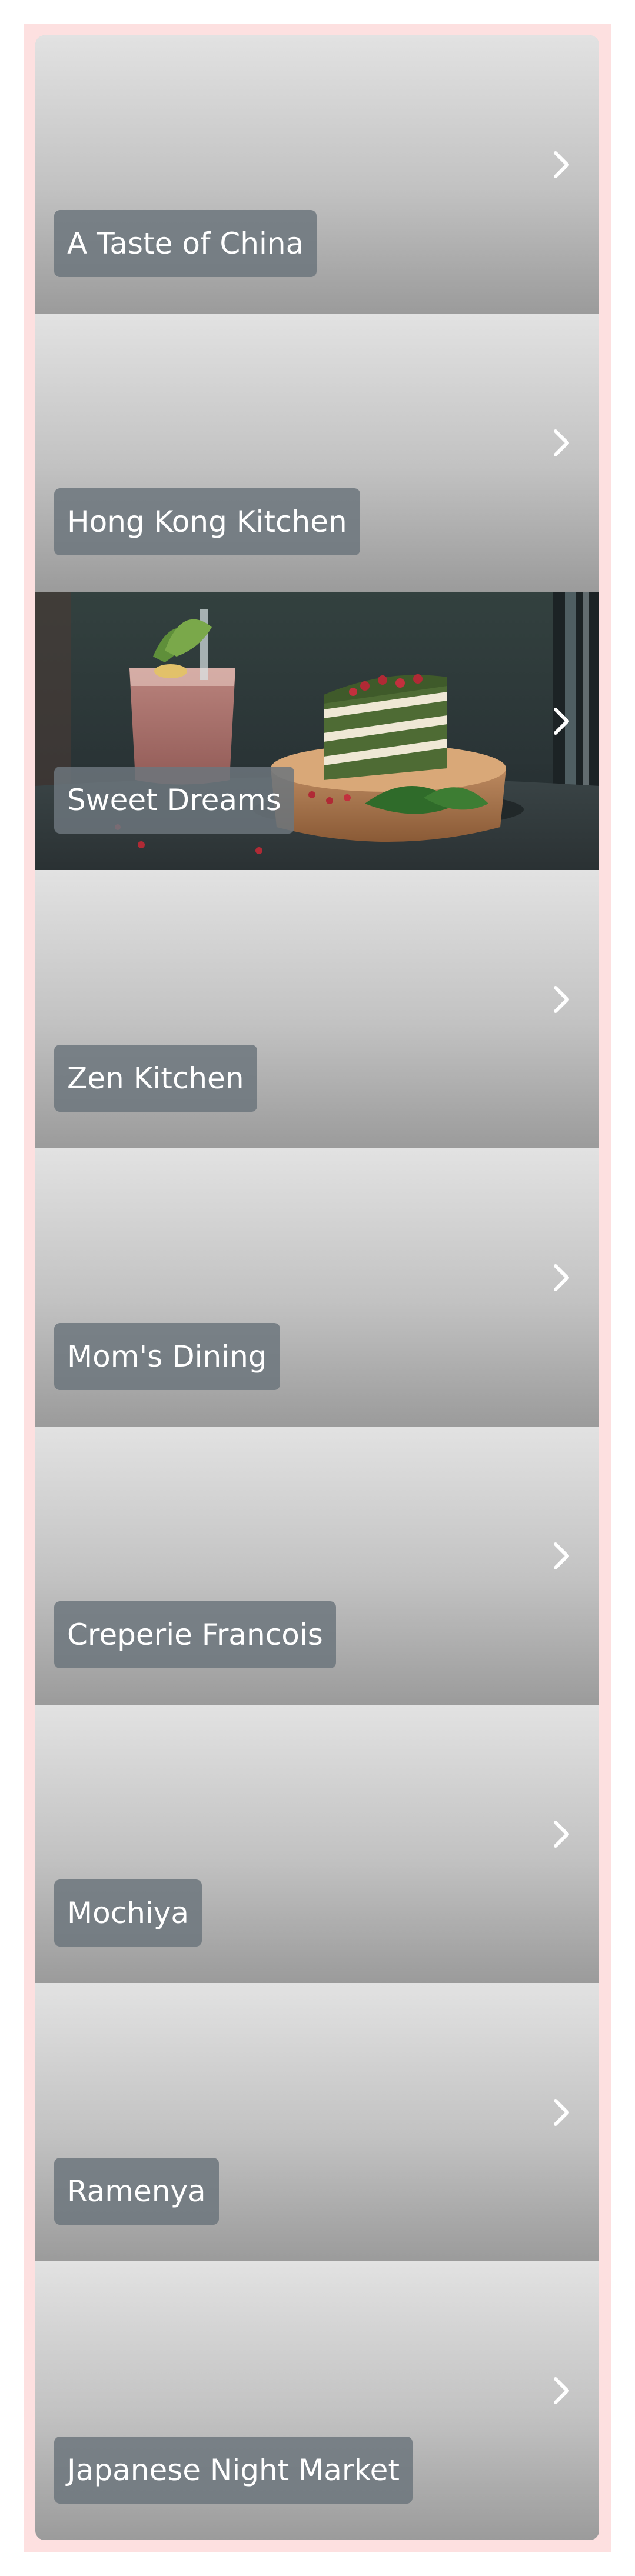  Describe the element at coordinates (167, 1356) in the screenshot. I see `restaurant-name: Mom's Dining` at that location.